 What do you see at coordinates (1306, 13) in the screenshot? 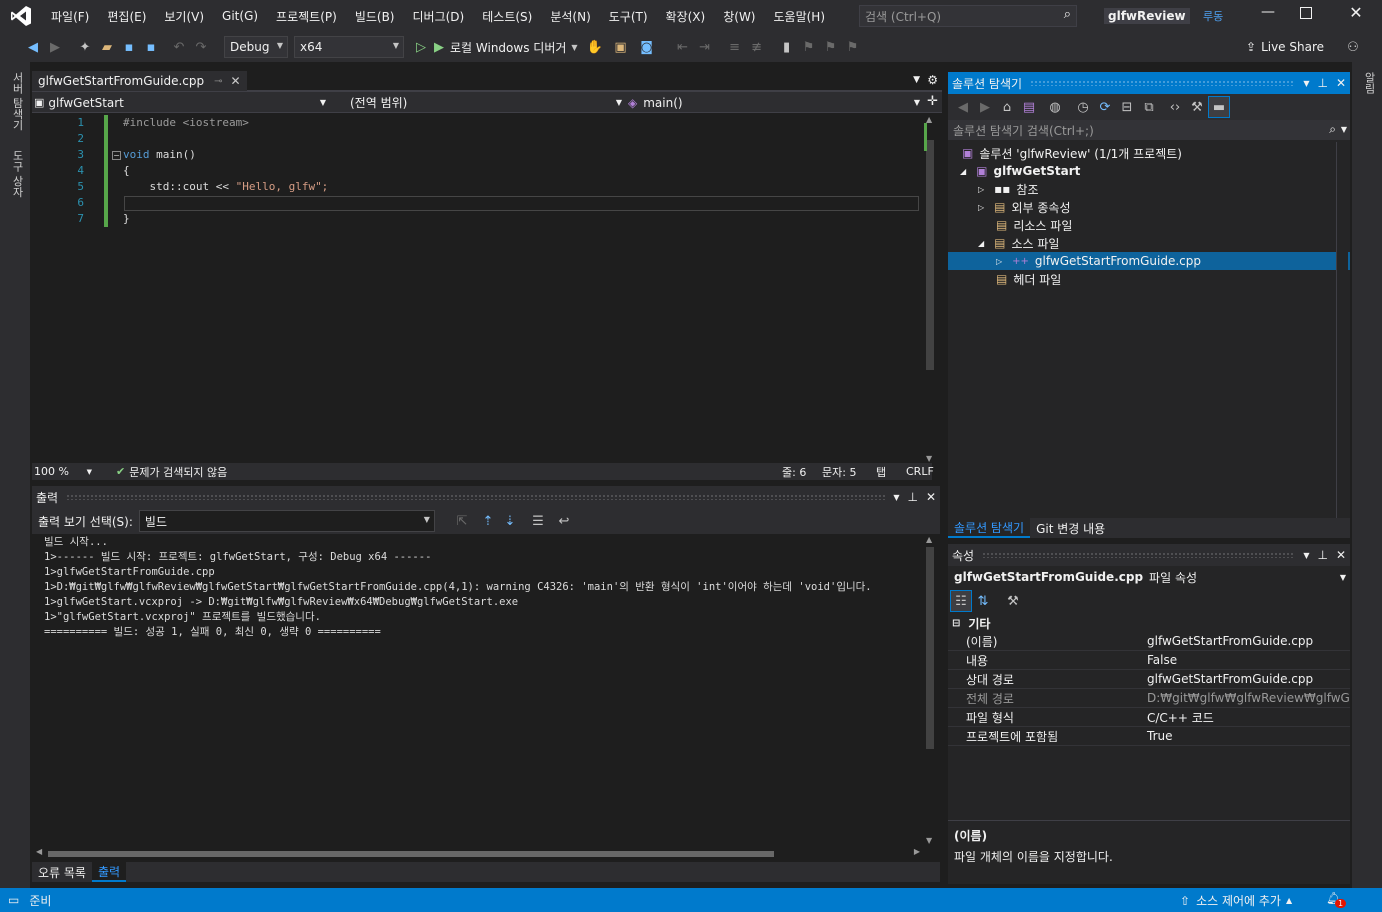
I see `maximize-button` at bounding box center [1306, 13].